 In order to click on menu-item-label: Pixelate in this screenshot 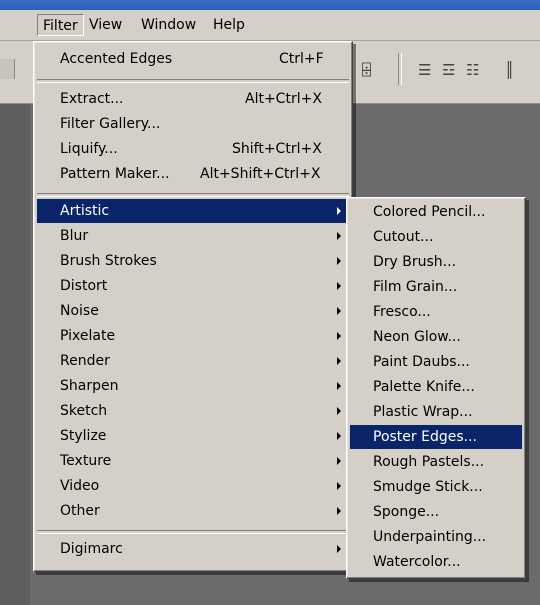, I will do `click(88, 336)`.